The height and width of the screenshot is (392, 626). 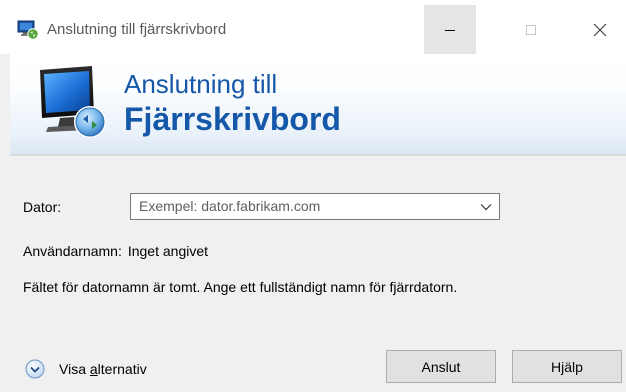 What do you see at coordinates (441, 366) in the screenshot?
I see `connect-button: Anslut` at bounding box center [441, 366].